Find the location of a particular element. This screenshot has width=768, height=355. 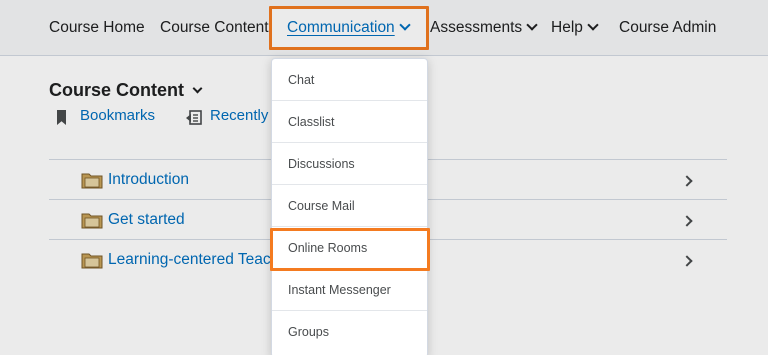

module-link-learning-centered: Learning-centered Teac is located at coordinates (189, 260).